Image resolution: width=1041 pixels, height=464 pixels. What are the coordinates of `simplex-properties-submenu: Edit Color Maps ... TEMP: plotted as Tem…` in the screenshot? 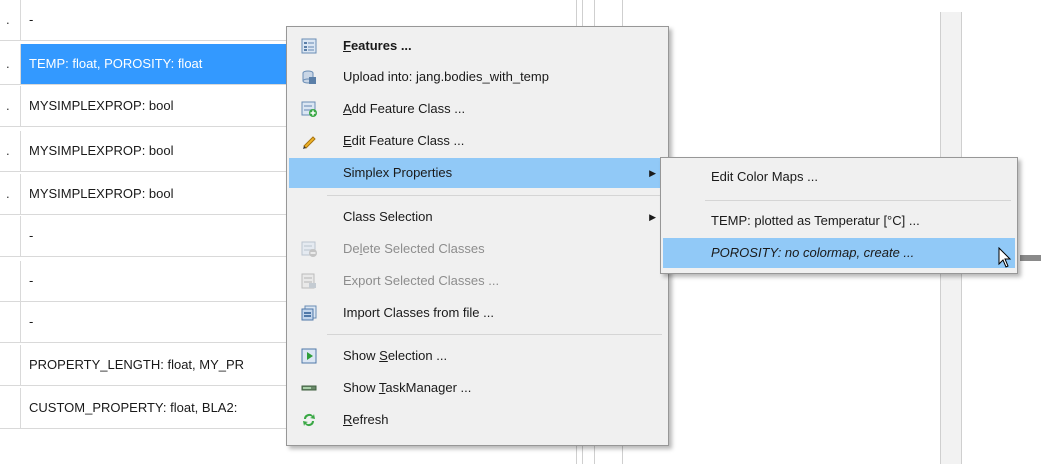 It's located at (839, 215).